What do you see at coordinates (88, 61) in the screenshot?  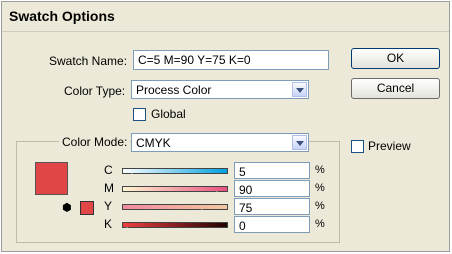 I see `swatch-name-label: Swatch Name:` at bounding box center [88, 61].